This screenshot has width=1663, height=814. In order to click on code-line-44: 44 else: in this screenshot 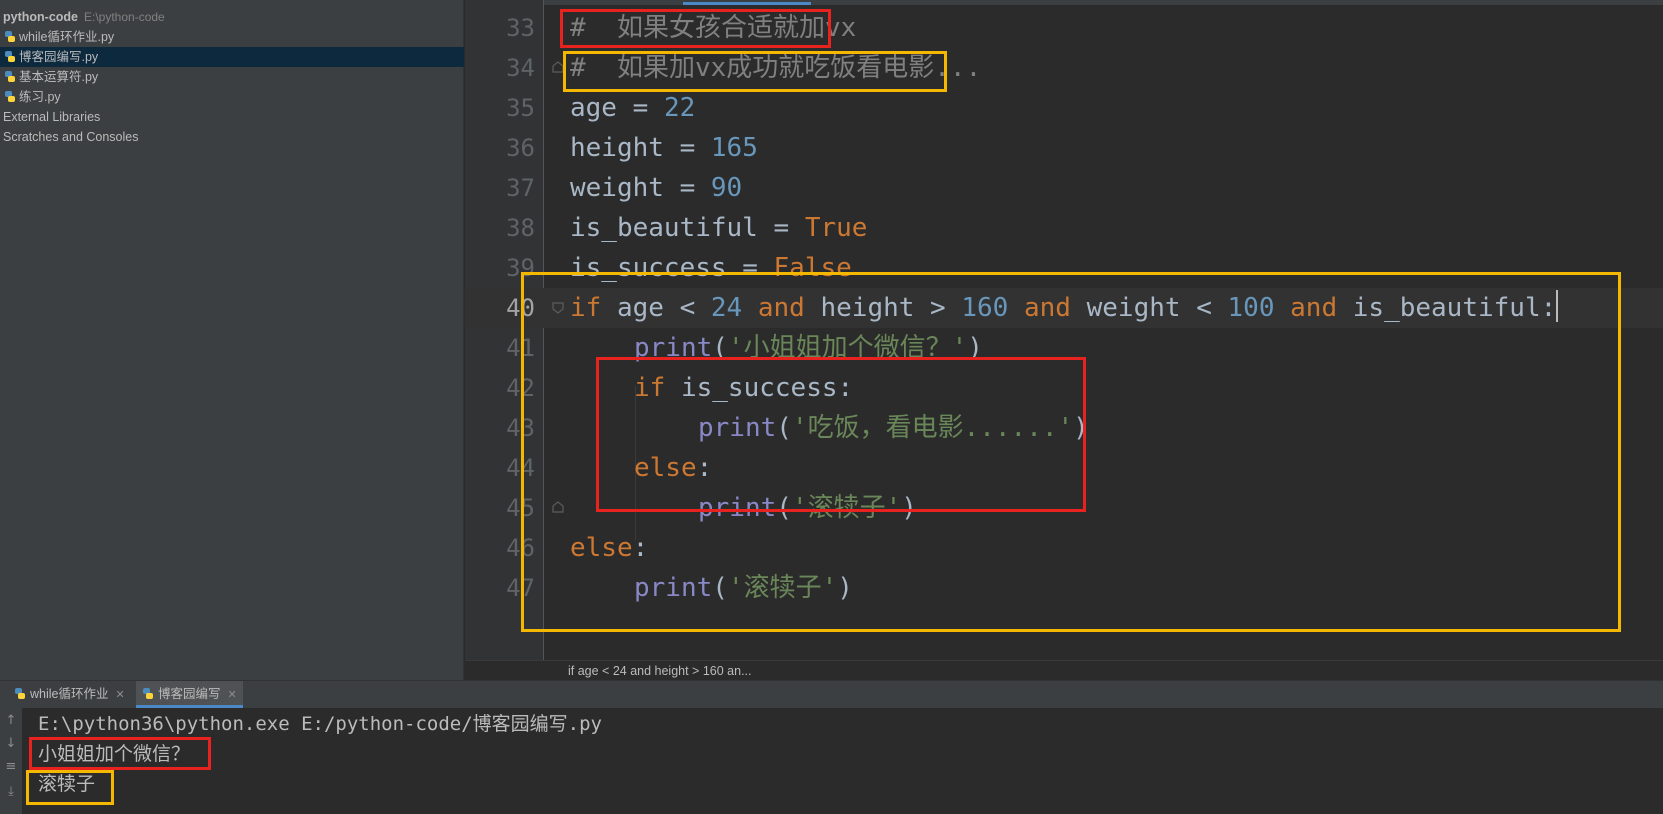, I will do `click(1064, 468)`.